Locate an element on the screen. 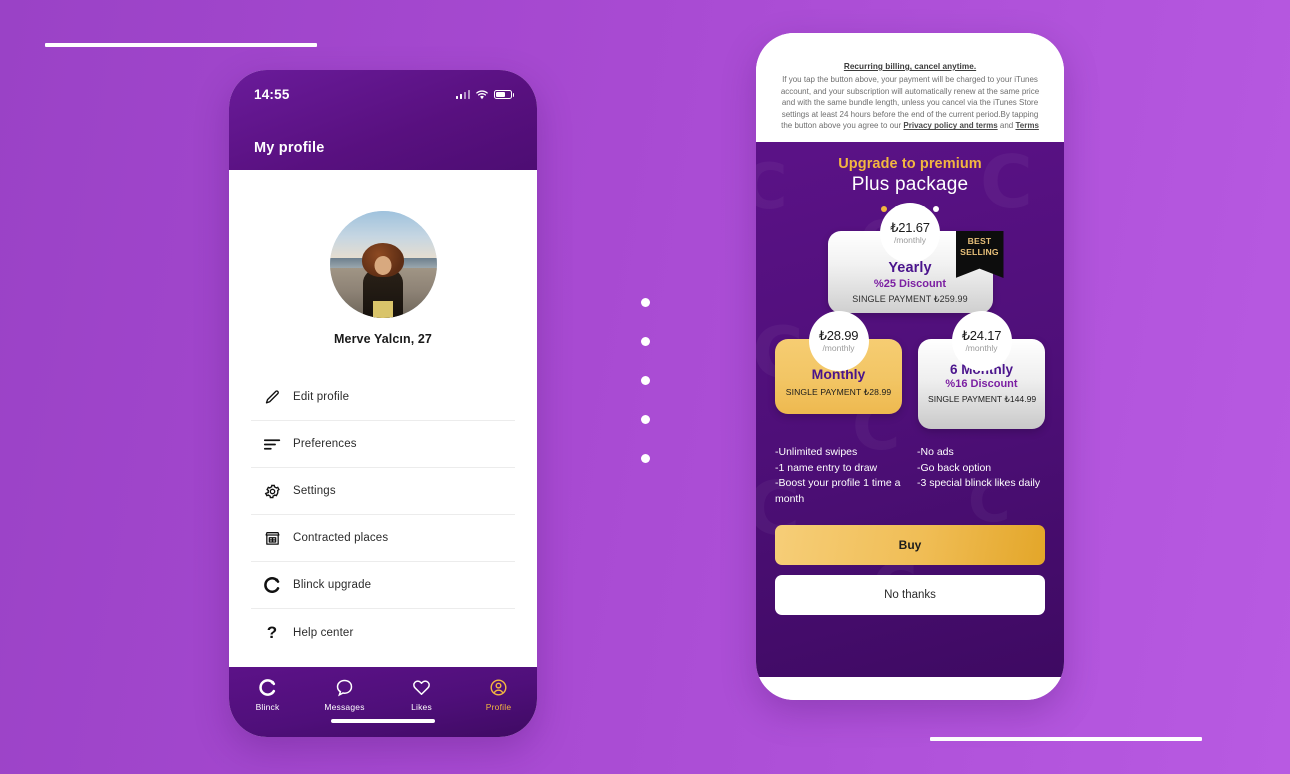 This screenshot has width=1290, height=774. nav-item-label: Messages is located at coordinates (344, 707).